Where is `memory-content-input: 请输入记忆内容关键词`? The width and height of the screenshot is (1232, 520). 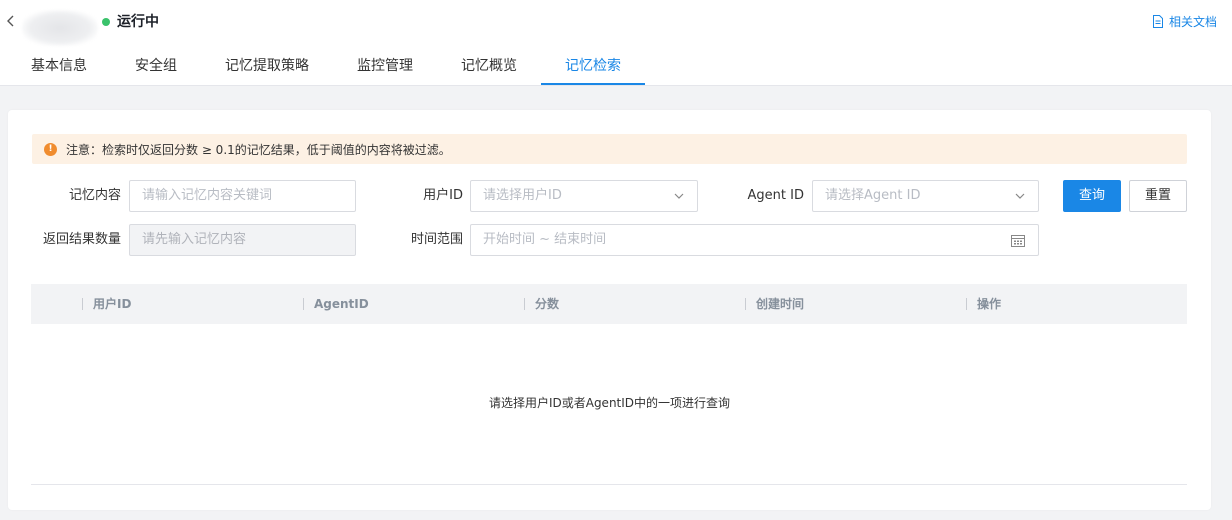
memory-content-input: 请输入记忆内容关键词 is located at coordinates (242, 196).